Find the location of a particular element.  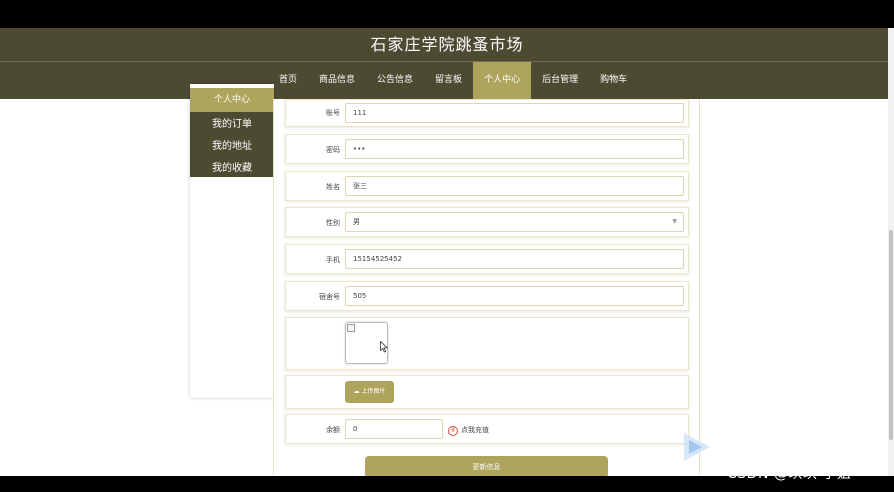

gender-value: 男 is located at coordinates (356, 222).